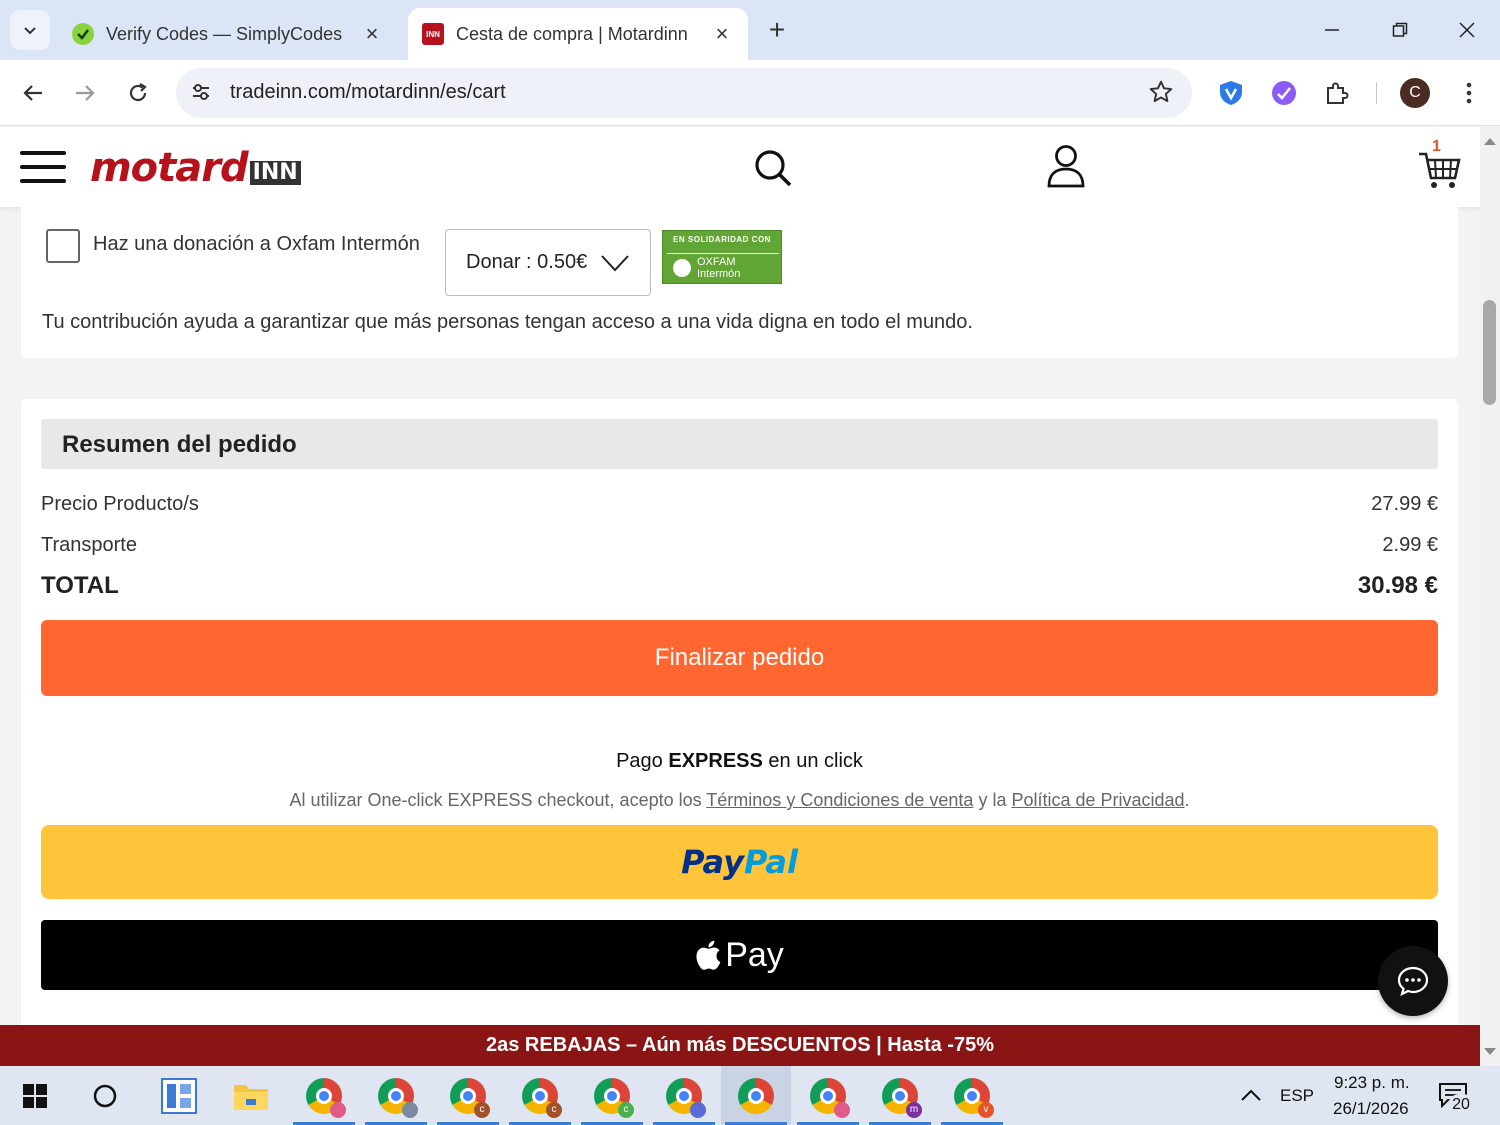  Describe the element at coordinates (35, 1095) in the screenshot. I see `start-button` at that location.